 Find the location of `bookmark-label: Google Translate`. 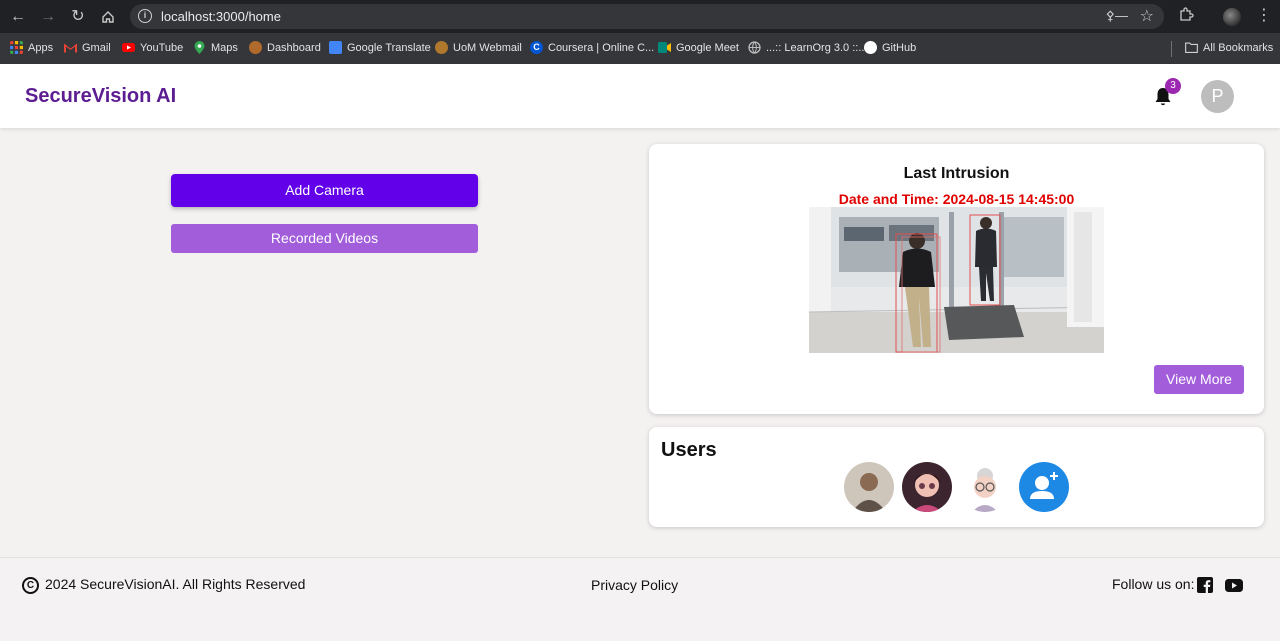

bookmark-label: Google Translate is located at coordinates (389, 47).